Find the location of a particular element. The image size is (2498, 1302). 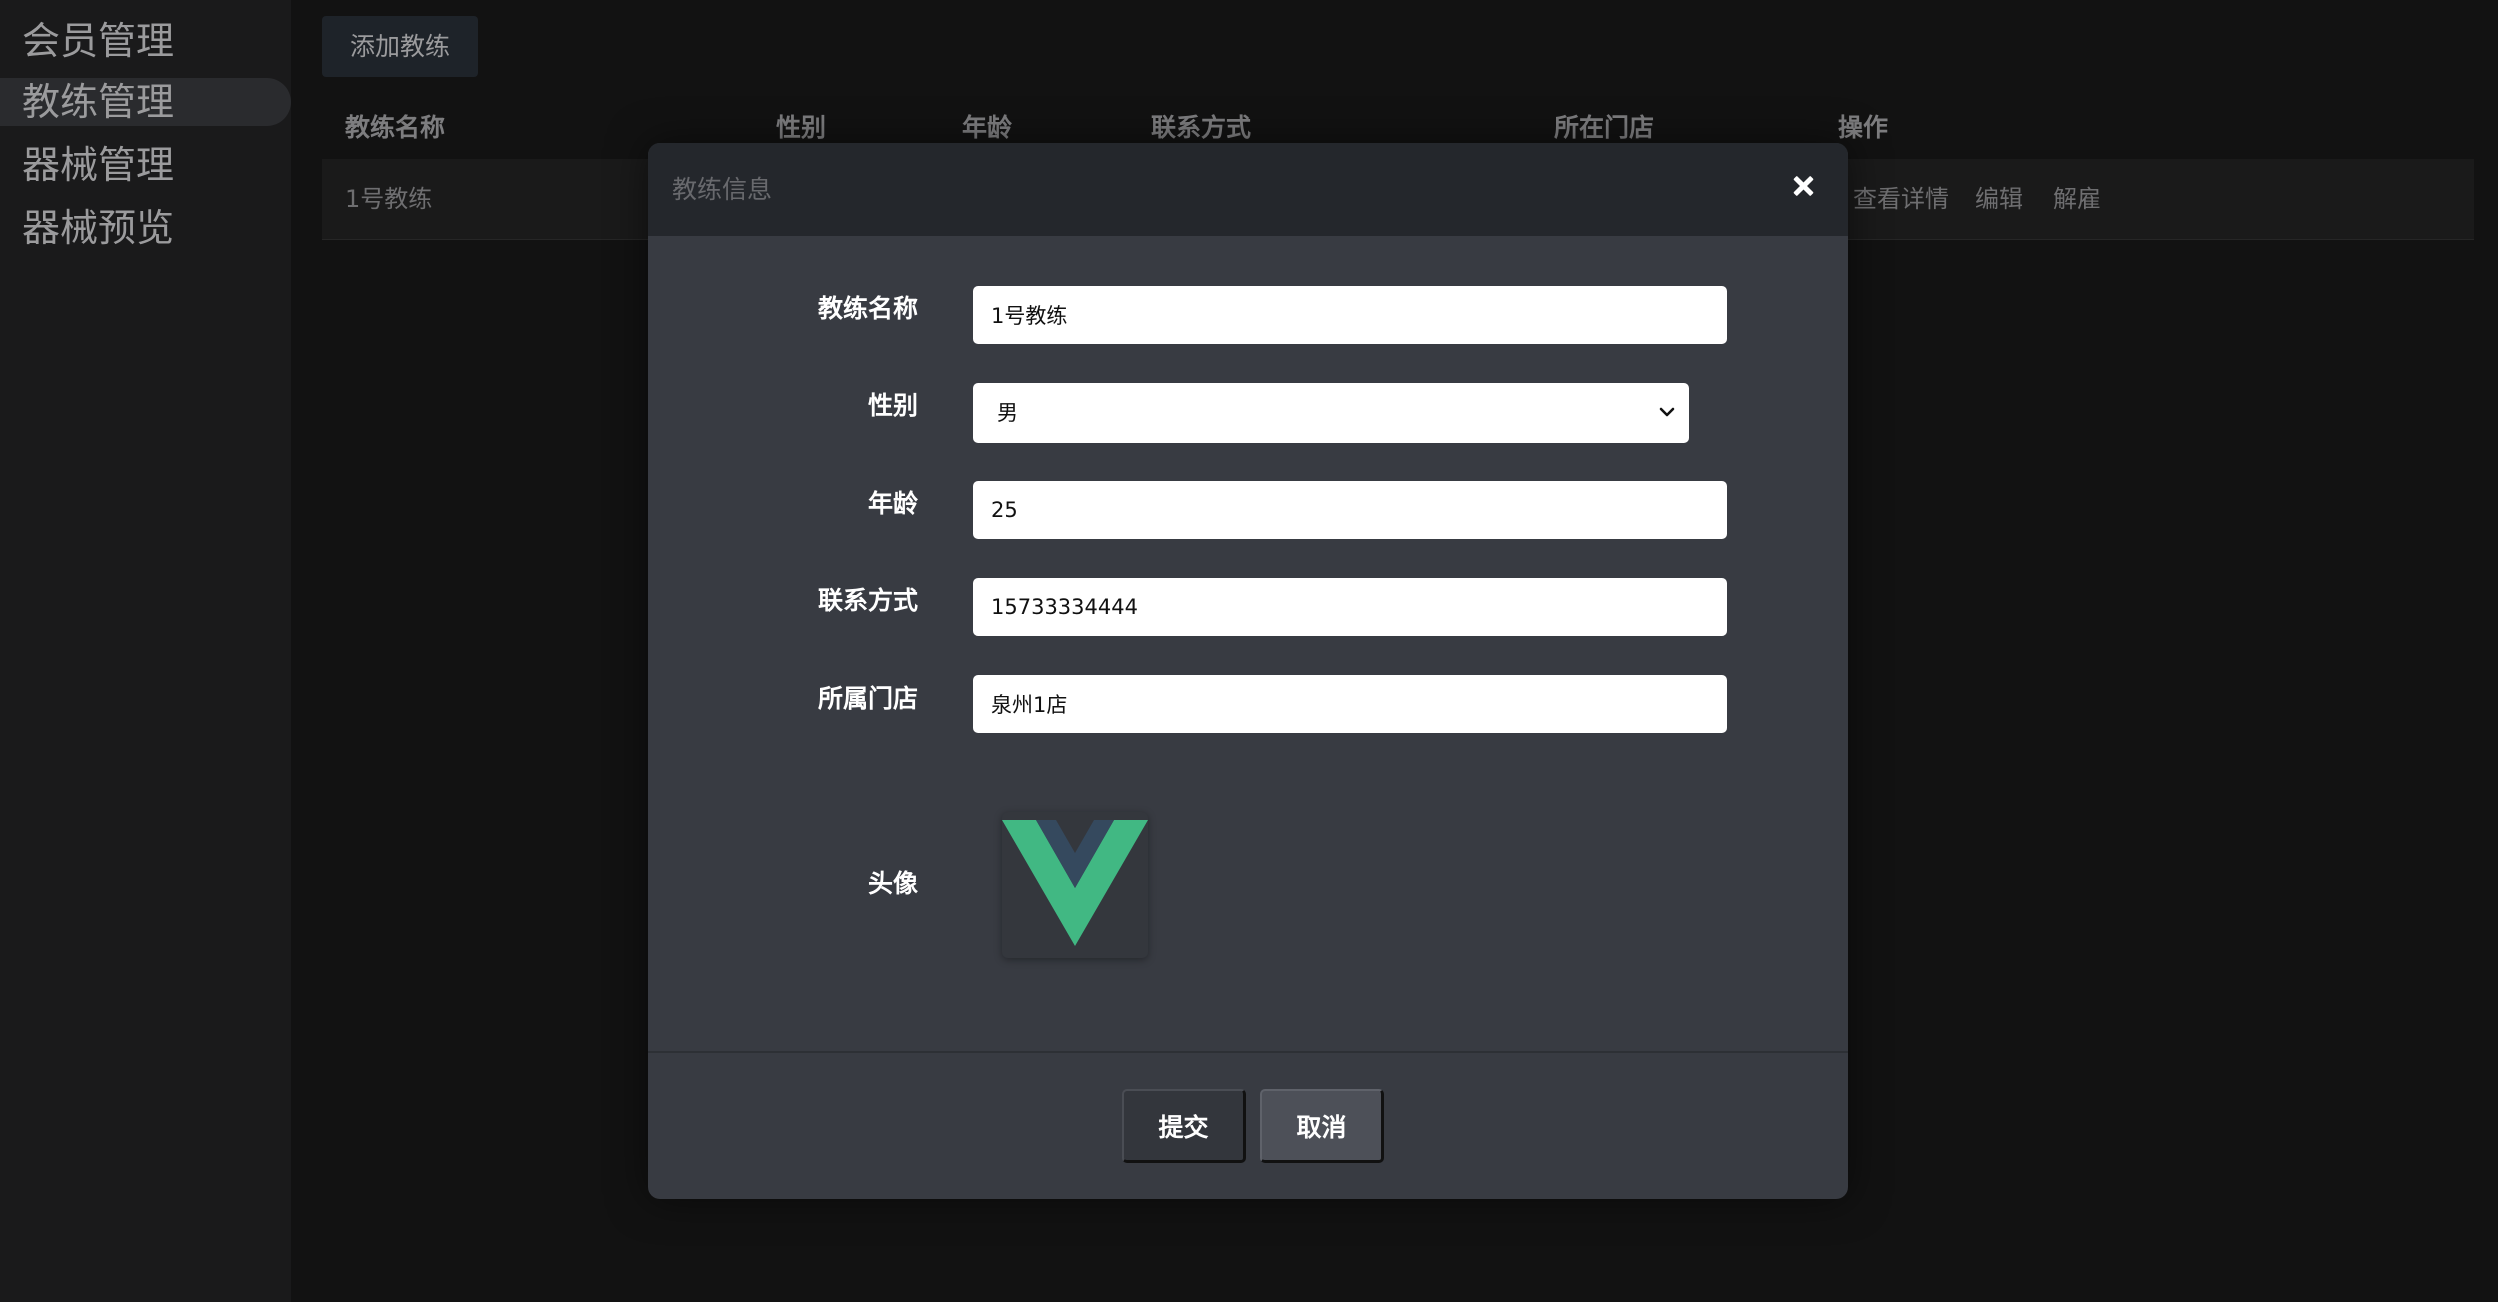

sidebar-item-coaches: 教练管理 is located at coordinates (145, 102).